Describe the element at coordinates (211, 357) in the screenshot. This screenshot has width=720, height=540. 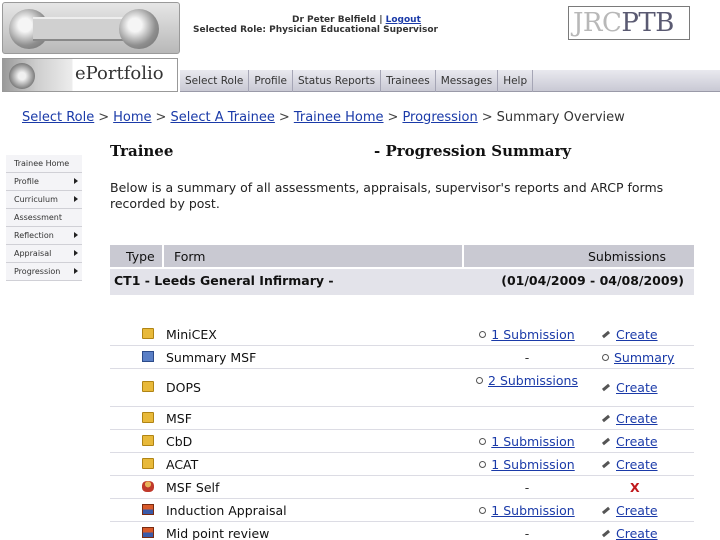
I see `form-name: Summary MSF` at that location.